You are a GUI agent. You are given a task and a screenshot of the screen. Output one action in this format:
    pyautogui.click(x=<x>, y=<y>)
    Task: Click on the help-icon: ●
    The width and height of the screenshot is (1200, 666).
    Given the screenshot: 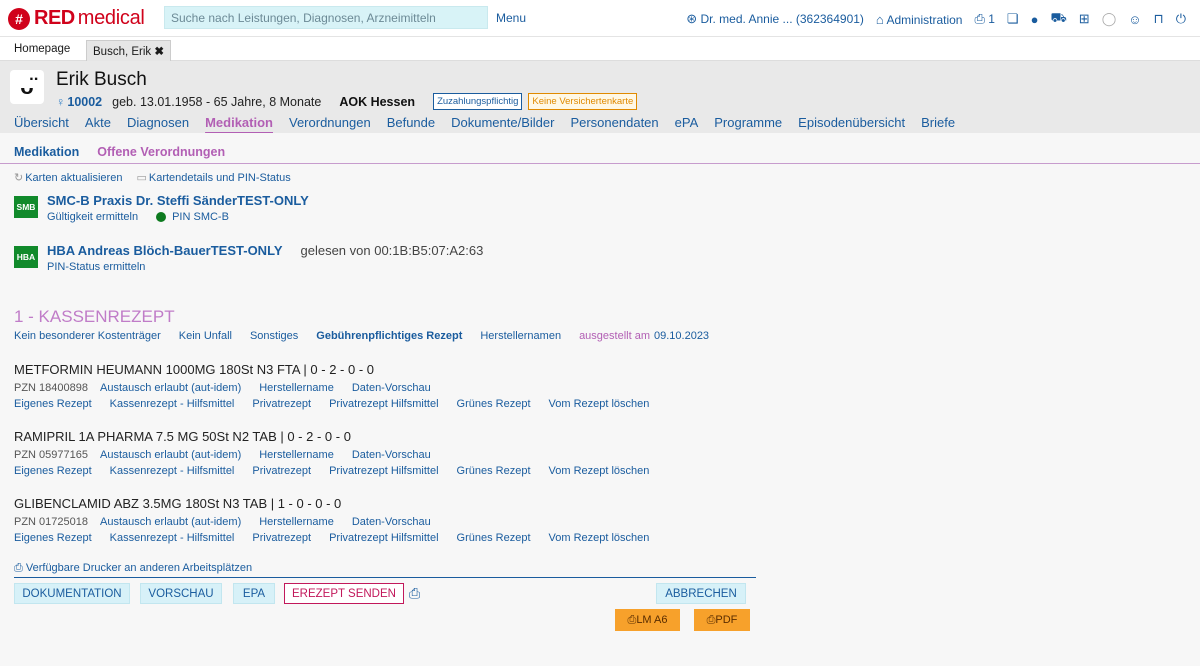 What is the action you would take?
    pyautogui.click(x=1035, y=19)
    